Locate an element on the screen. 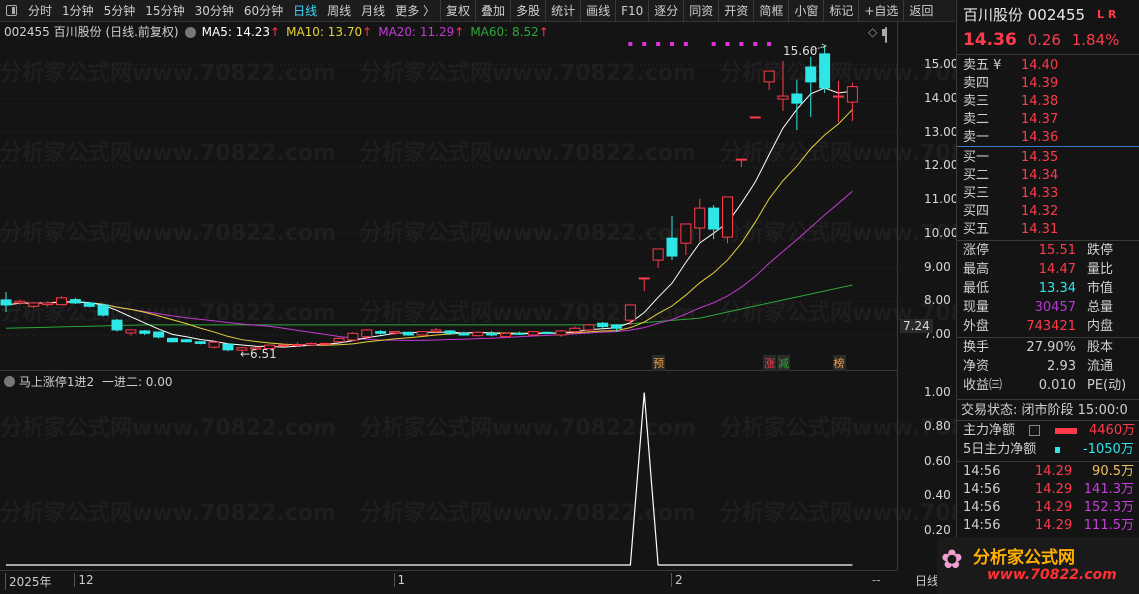  indicator-tick: 1.00 is located at coordinates (937, 391).